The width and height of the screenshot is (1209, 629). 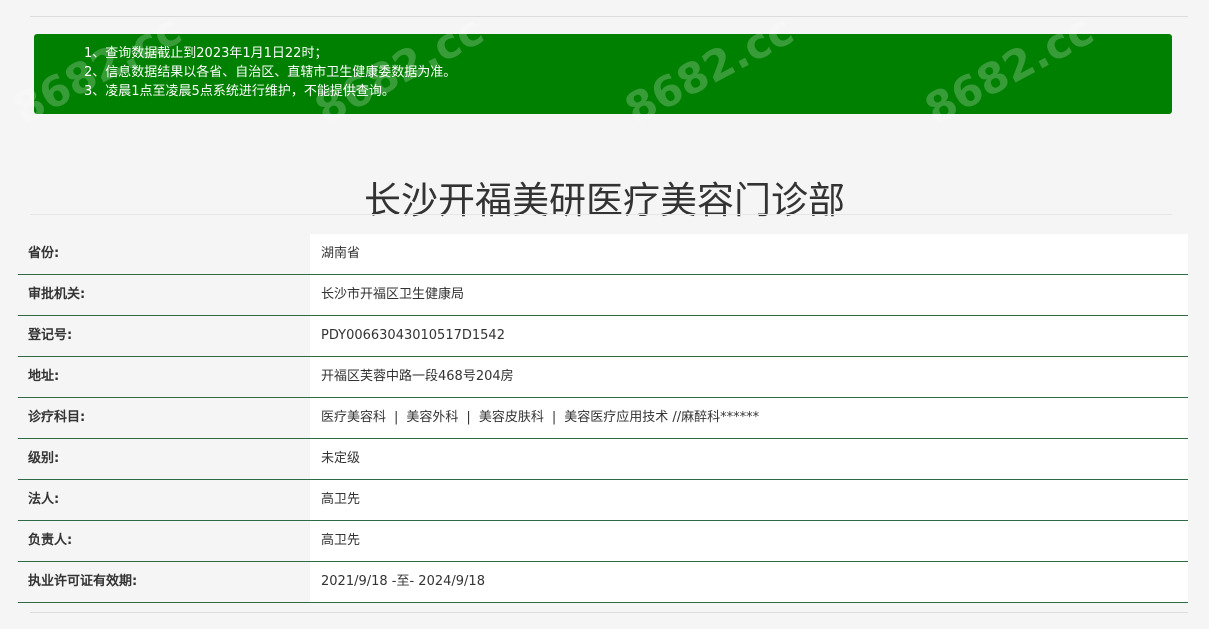 What do you see at coordinates (749, 582) in the screenshot?
I see `info-value: 2021/9/18 -至- 2024/9/18` at bounding box center [749, 582].